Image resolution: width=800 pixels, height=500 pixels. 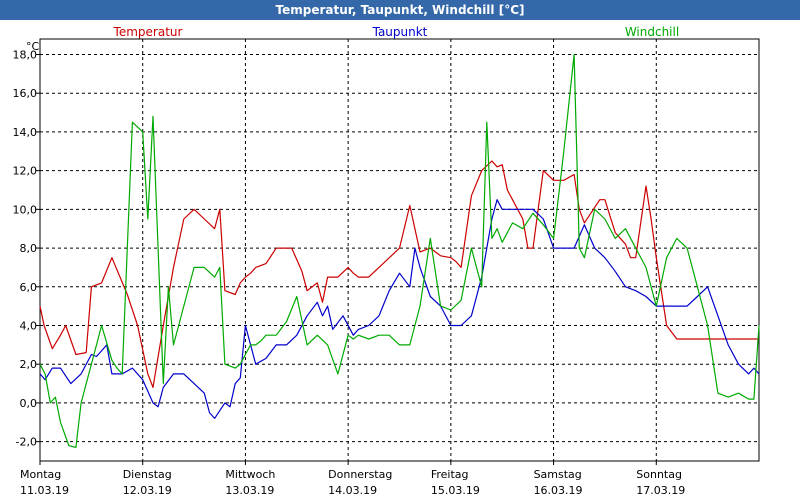 I want to click on x-tick-day: Mittwoch, so click(x=250, y=474).